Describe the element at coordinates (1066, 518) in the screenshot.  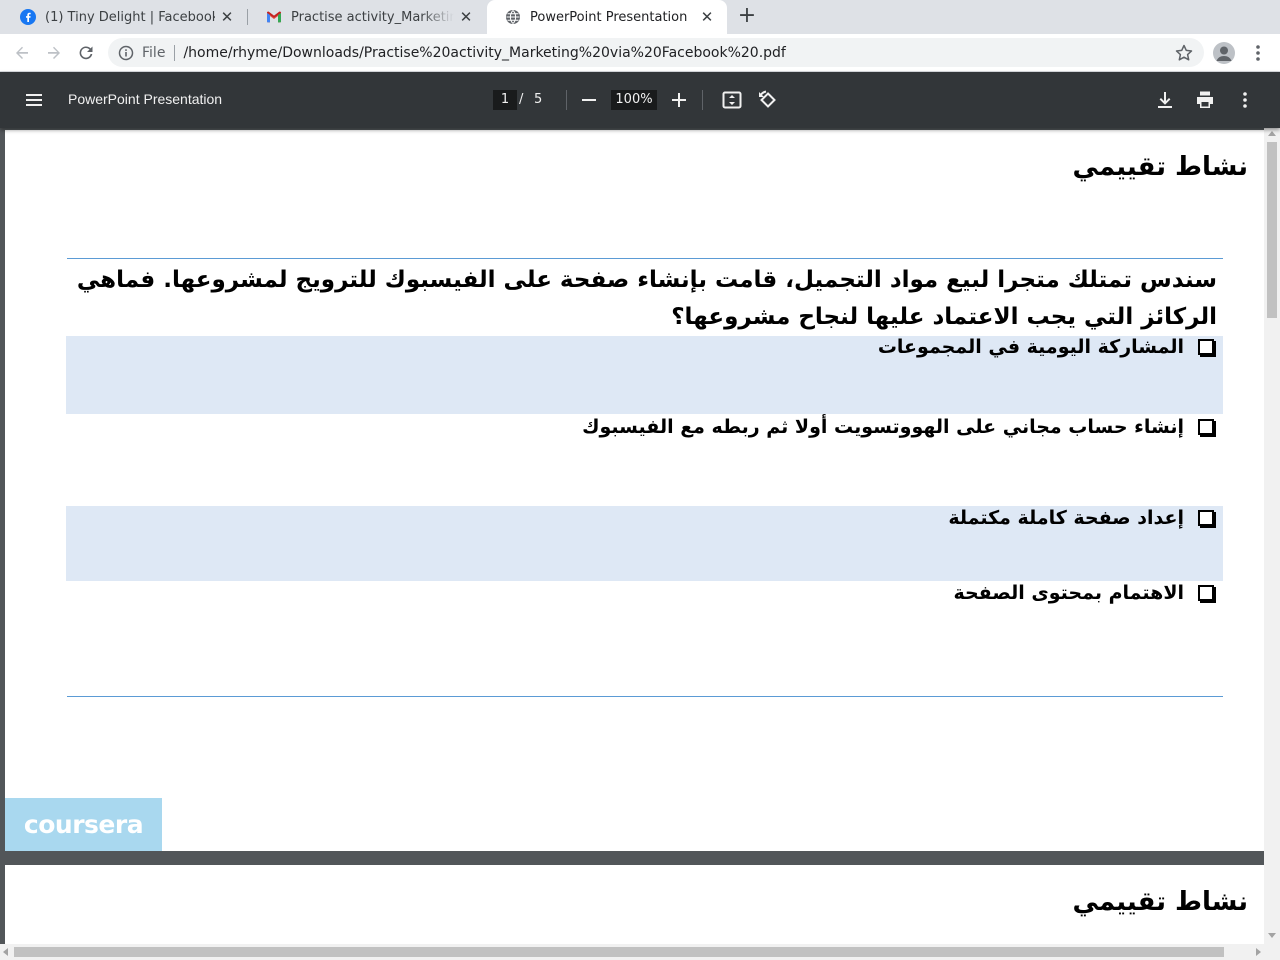
I see `option-label: إعداد صفحة كاملة مكتملة` at that location.